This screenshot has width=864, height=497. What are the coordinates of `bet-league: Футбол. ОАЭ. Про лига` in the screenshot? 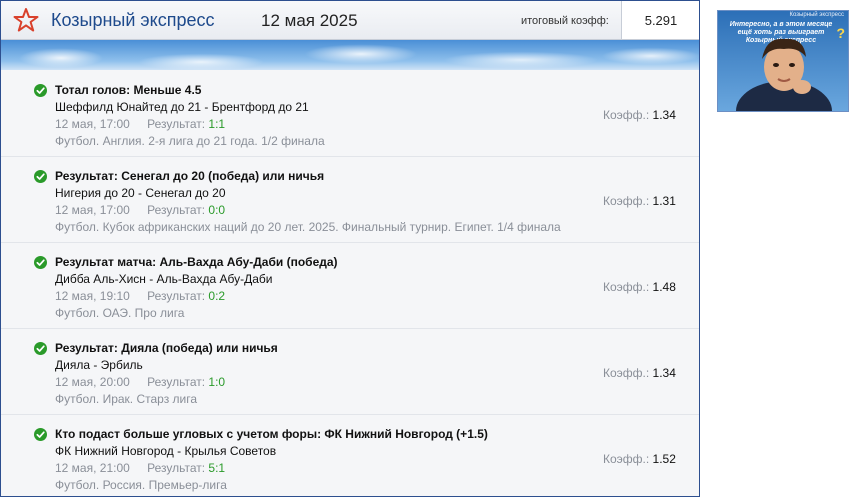 It's located at (120, 313).